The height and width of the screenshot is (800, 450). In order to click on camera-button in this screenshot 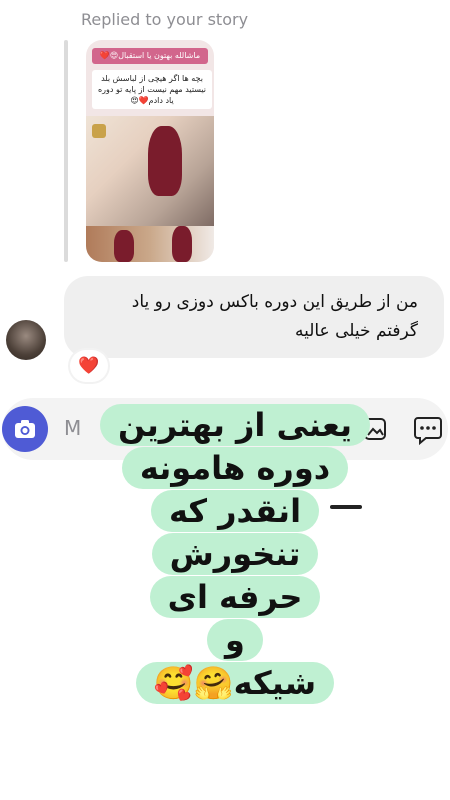, I will do `click(25, 429)`.